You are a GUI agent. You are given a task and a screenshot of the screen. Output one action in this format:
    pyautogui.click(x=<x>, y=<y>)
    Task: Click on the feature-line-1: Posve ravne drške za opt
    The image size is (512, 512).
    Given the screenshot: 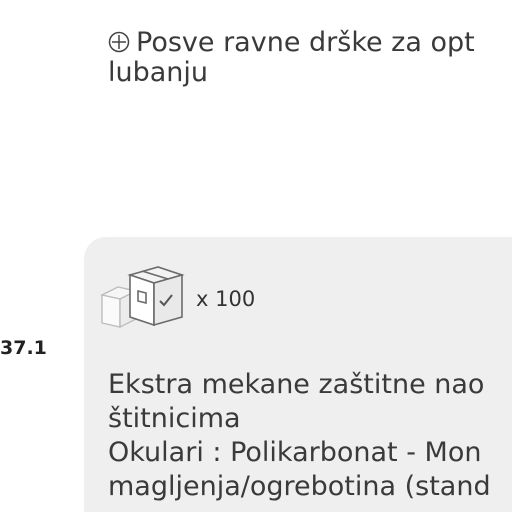 What is the action you would take?
    pyautogui.click(x=310, y=43)
    